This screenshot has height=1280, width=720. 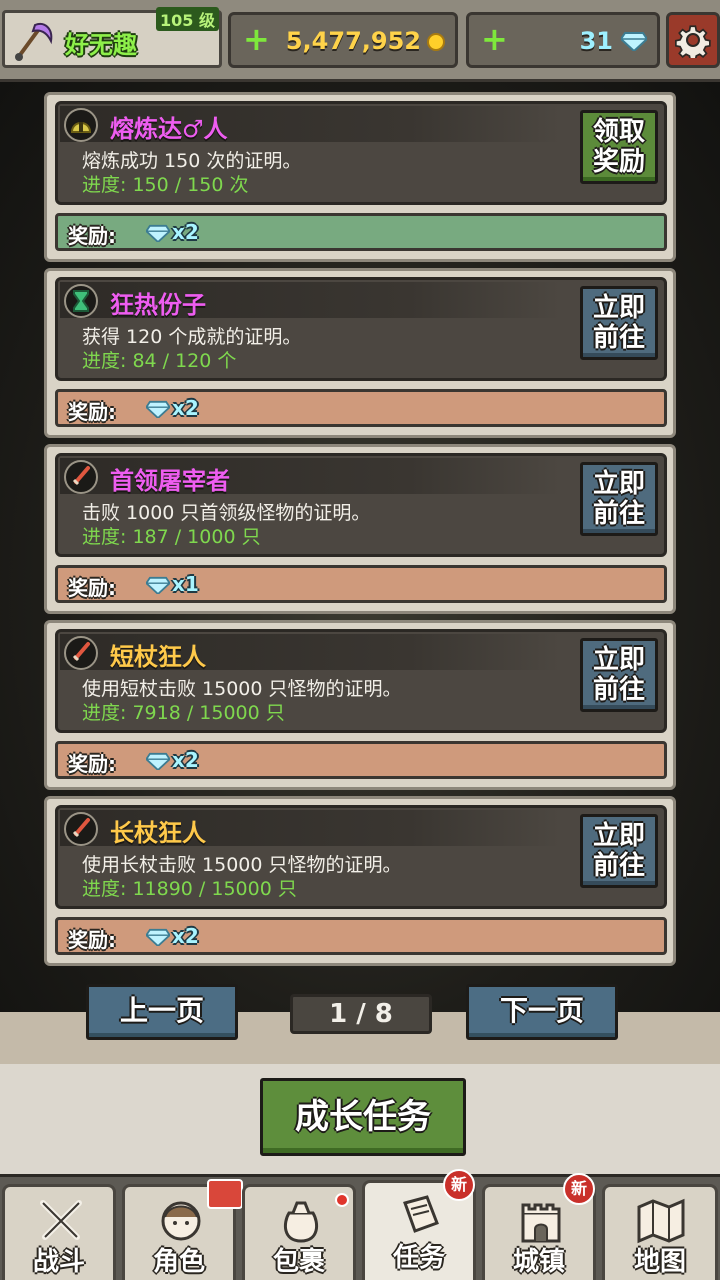 I want to click on quest-title: 熔炼达♂人, so click(x=169, y=129).